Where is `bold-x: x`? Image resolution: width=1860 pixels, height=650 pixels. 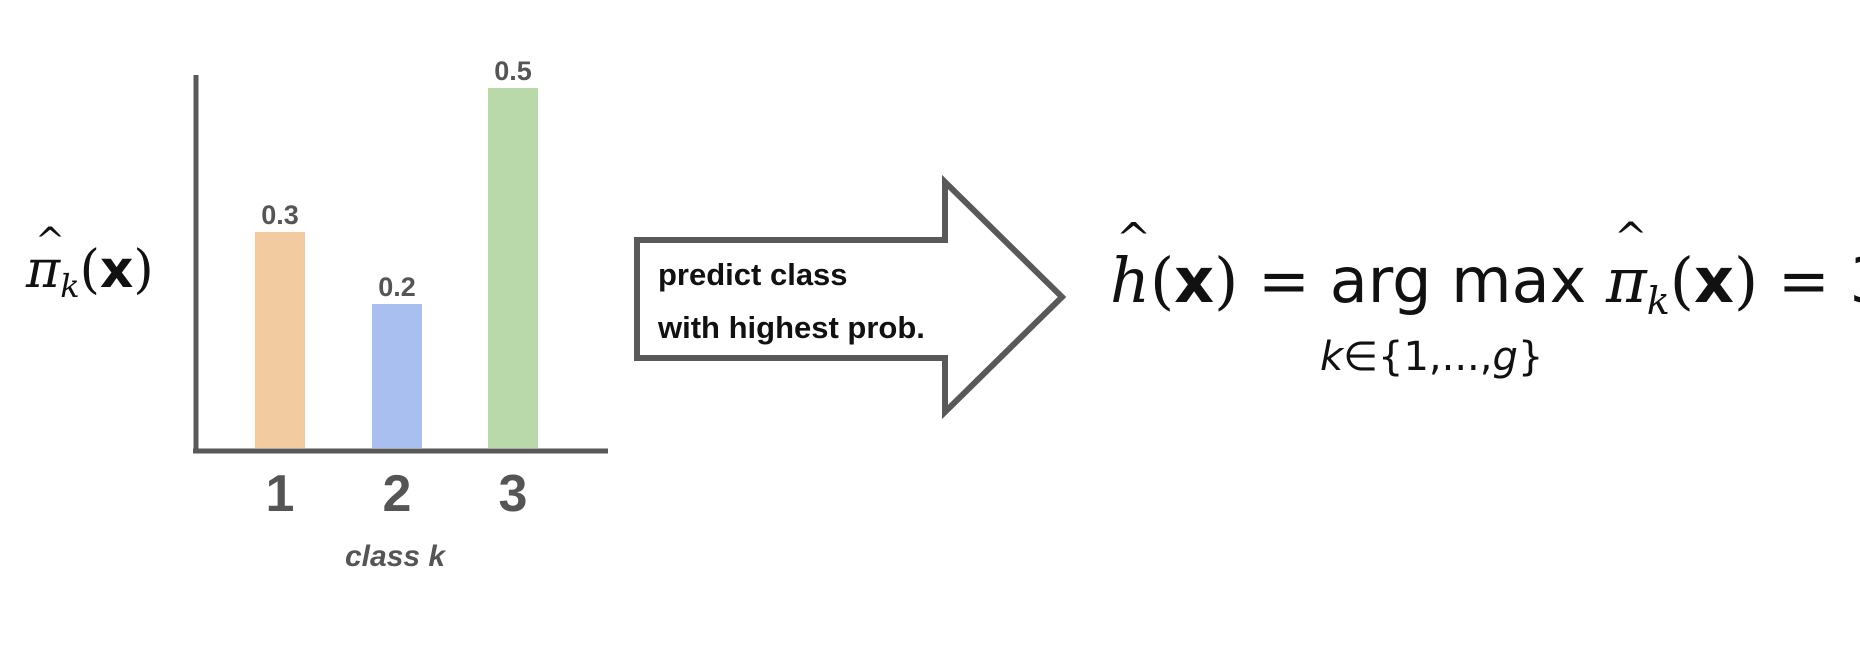
bold-x: x is located at coordinates (116, 270).